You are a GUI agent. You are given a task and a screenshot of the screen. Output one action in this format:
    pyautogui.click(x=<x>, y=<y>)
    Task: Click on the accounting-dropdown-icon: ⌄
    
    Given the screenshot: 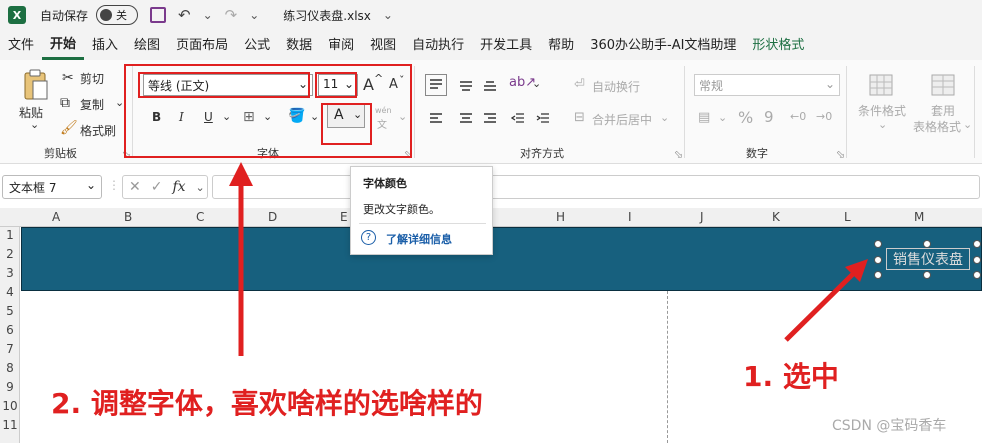 What is the action you would take?
    pyautogui.click(x=722, y=117)
    